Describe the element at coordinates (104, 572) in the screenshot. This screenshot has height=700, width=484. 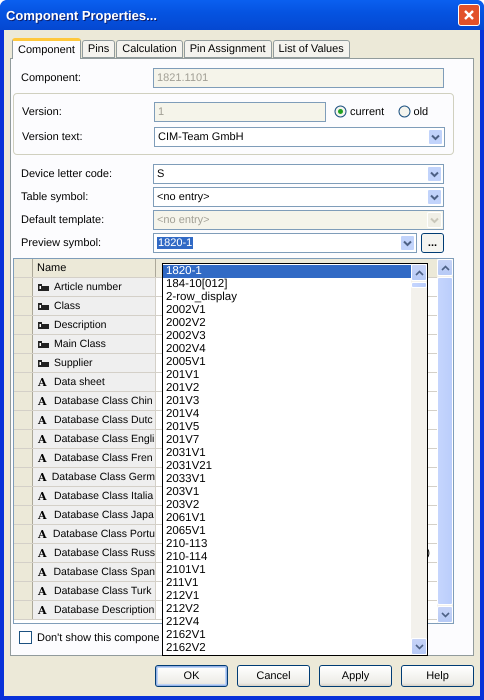
I see `attribute-name: Database Class Span` at that location.